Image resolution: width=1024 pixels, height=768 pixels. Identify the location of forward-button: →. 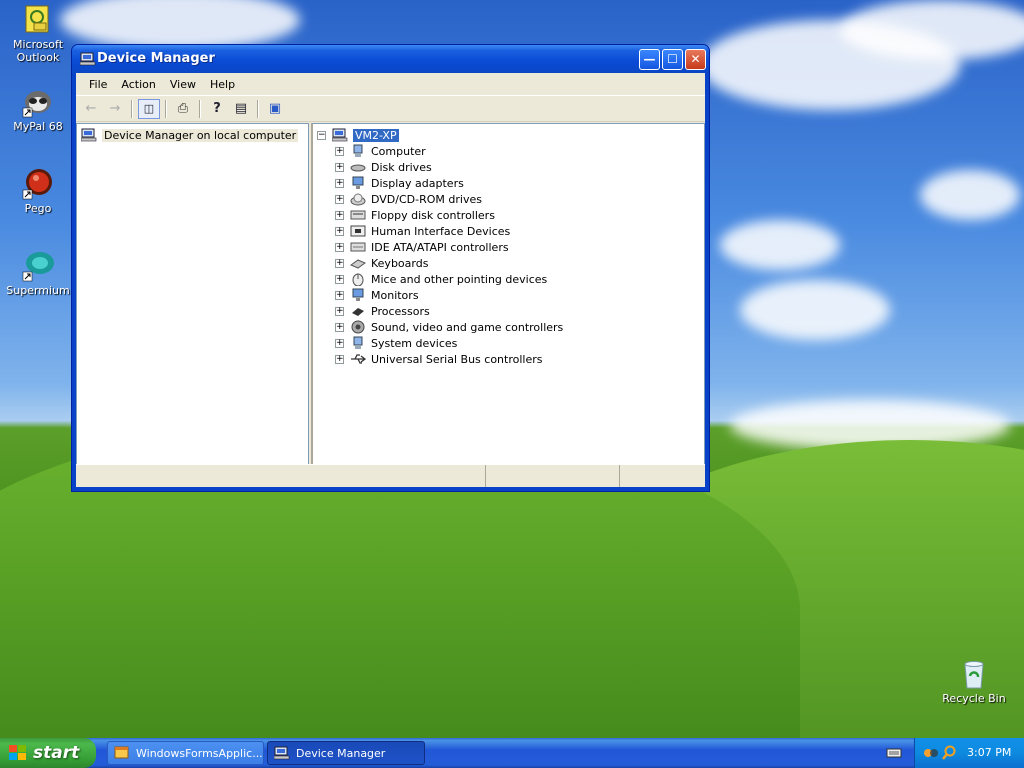
(115, 109).